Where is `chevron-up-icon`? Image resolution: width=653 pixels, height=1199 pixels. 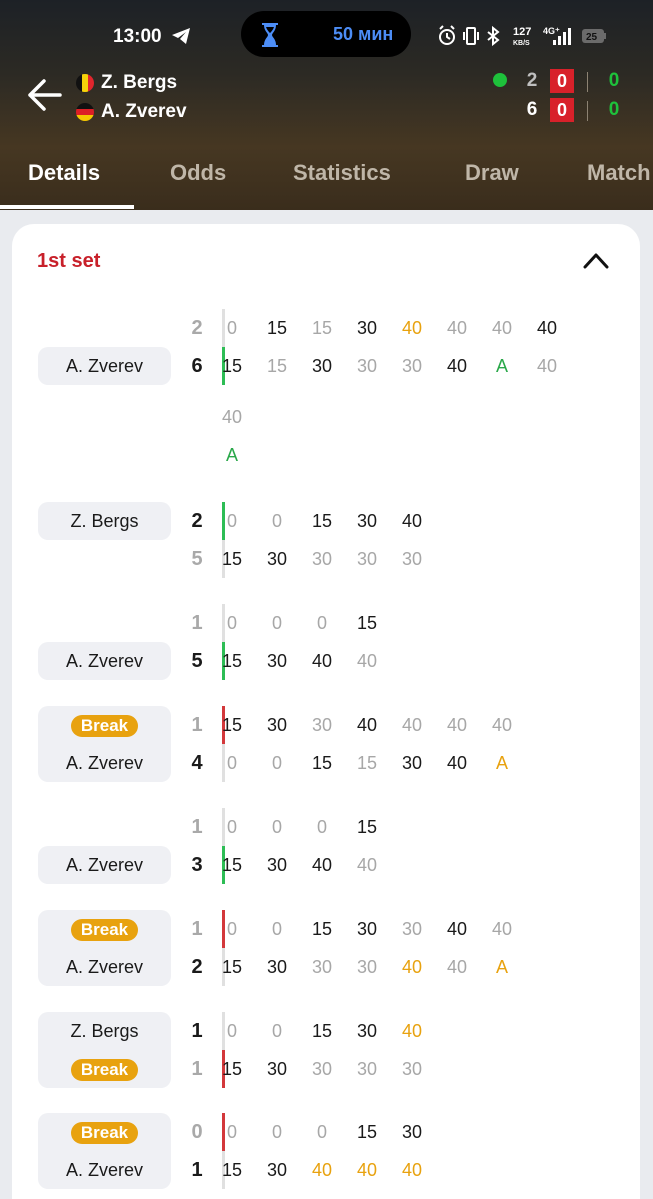
chevron-up-icon is located at coordinates (596, 260).